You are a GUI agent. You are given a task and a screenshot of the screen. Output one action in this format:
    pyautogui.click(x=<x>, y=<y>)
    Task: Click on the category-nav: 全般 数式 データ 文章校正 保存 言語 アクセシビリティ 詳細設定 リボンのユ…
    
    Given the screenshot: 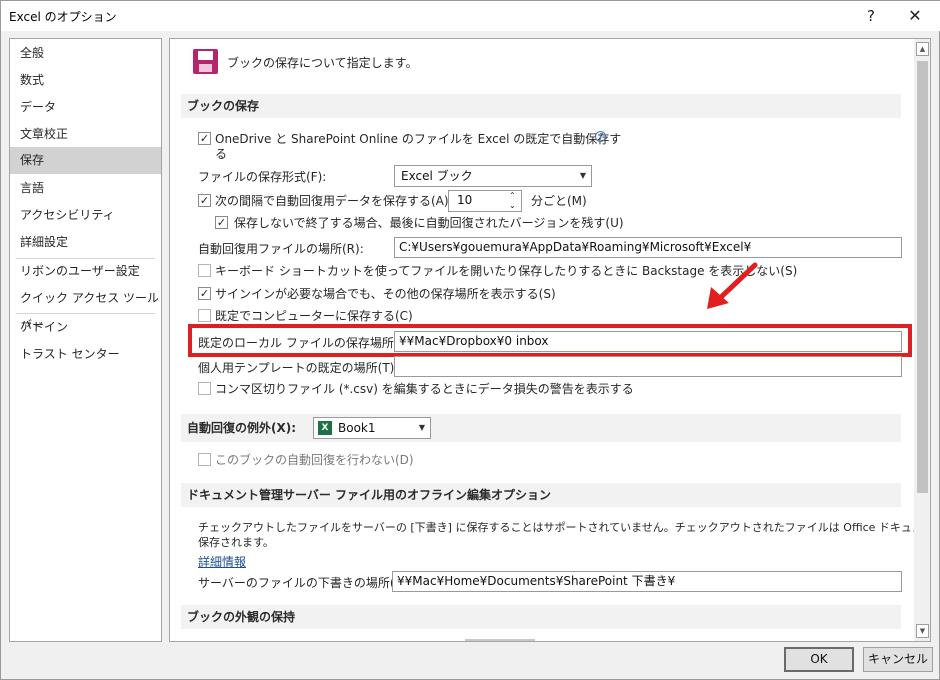 What is the action you would take?
    pyautogui.click(x=85, y=340)
    